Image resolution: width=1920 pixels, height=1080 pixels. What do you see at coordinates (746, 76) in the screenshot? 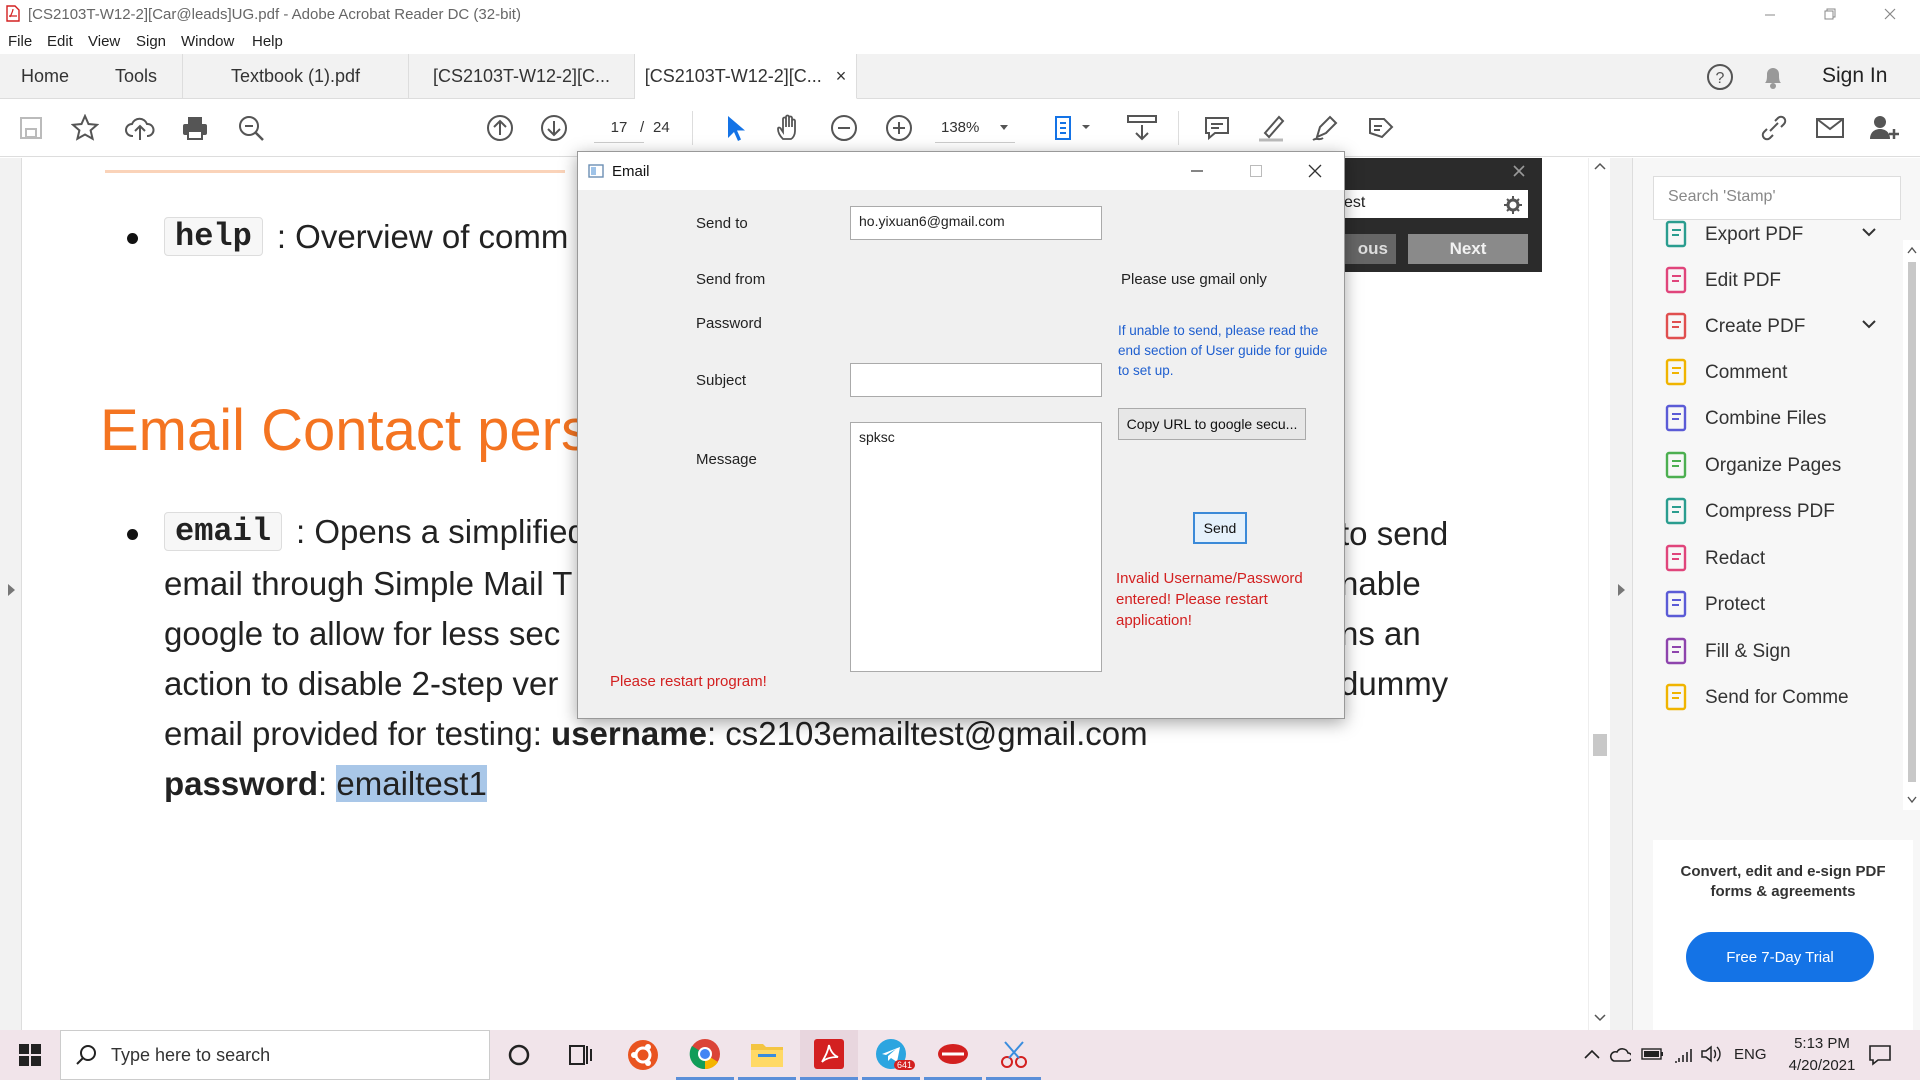
I see `tab-doc-ug-active: [CS2103T-W12-2][C... ×` at bounding box center [746, 76].